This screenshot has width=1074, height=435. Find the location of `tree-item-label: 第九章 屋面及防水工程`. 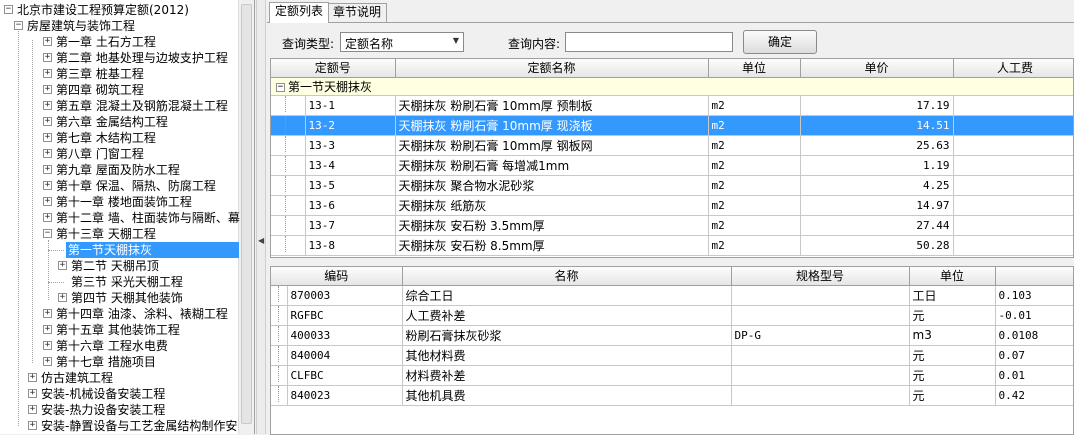

tree-item-label: 第九章 屋面及防水工程 is located at coordinates (118, 170).